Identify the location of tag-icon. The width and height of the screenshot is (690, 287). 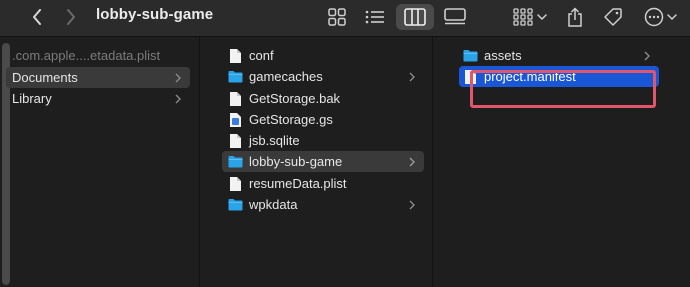
(613, 17).